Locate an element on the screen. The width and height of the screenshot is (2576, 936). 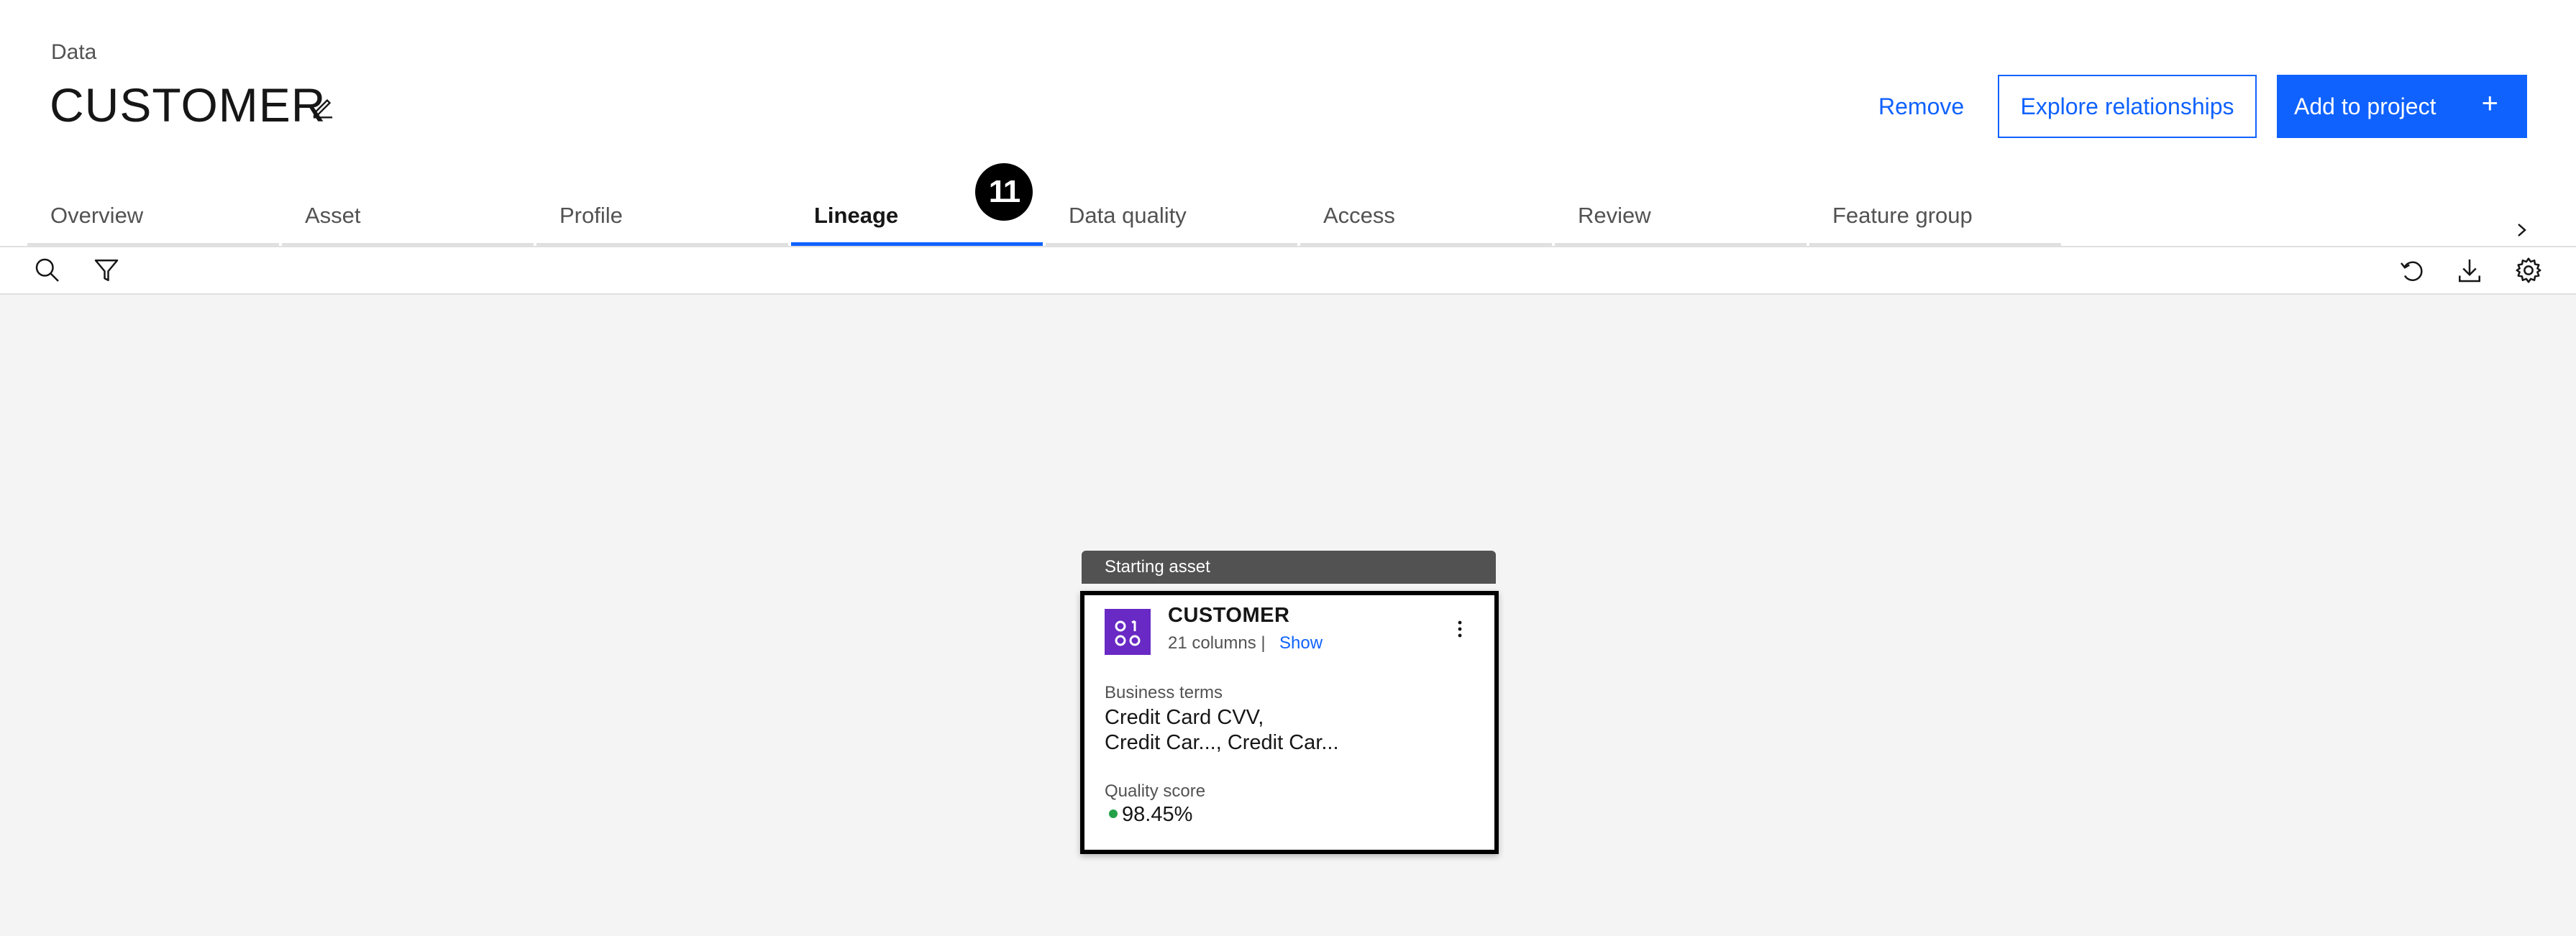
remove-button: Remove is located at coordinates (1921, 106).